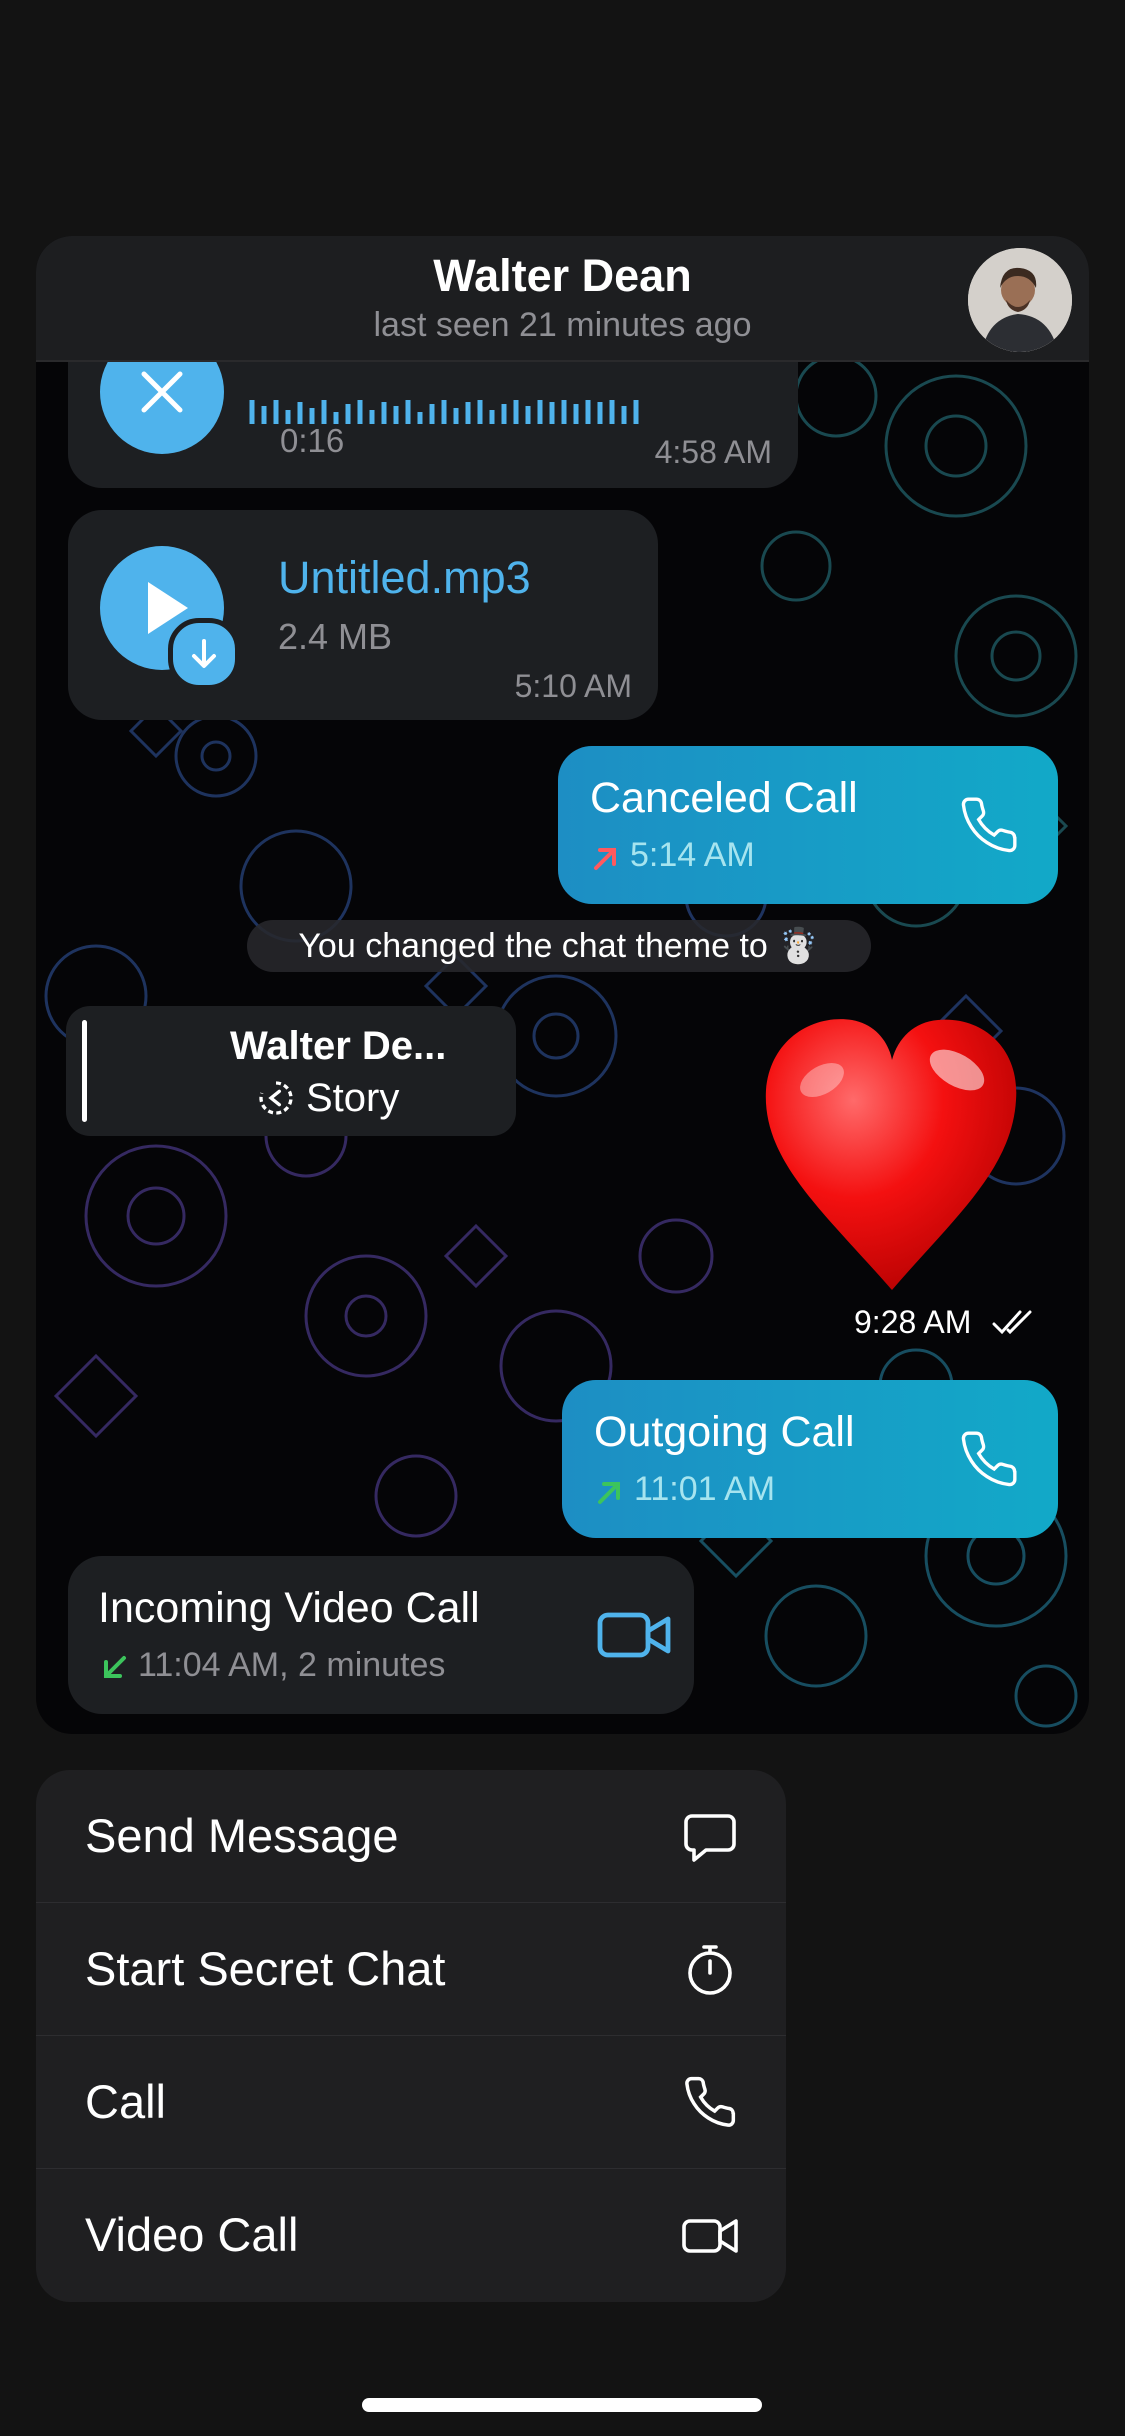  Describe the element at coordinates (705, 1489) in the screenshot. I see `call-time: 11:01 AM` at that location.